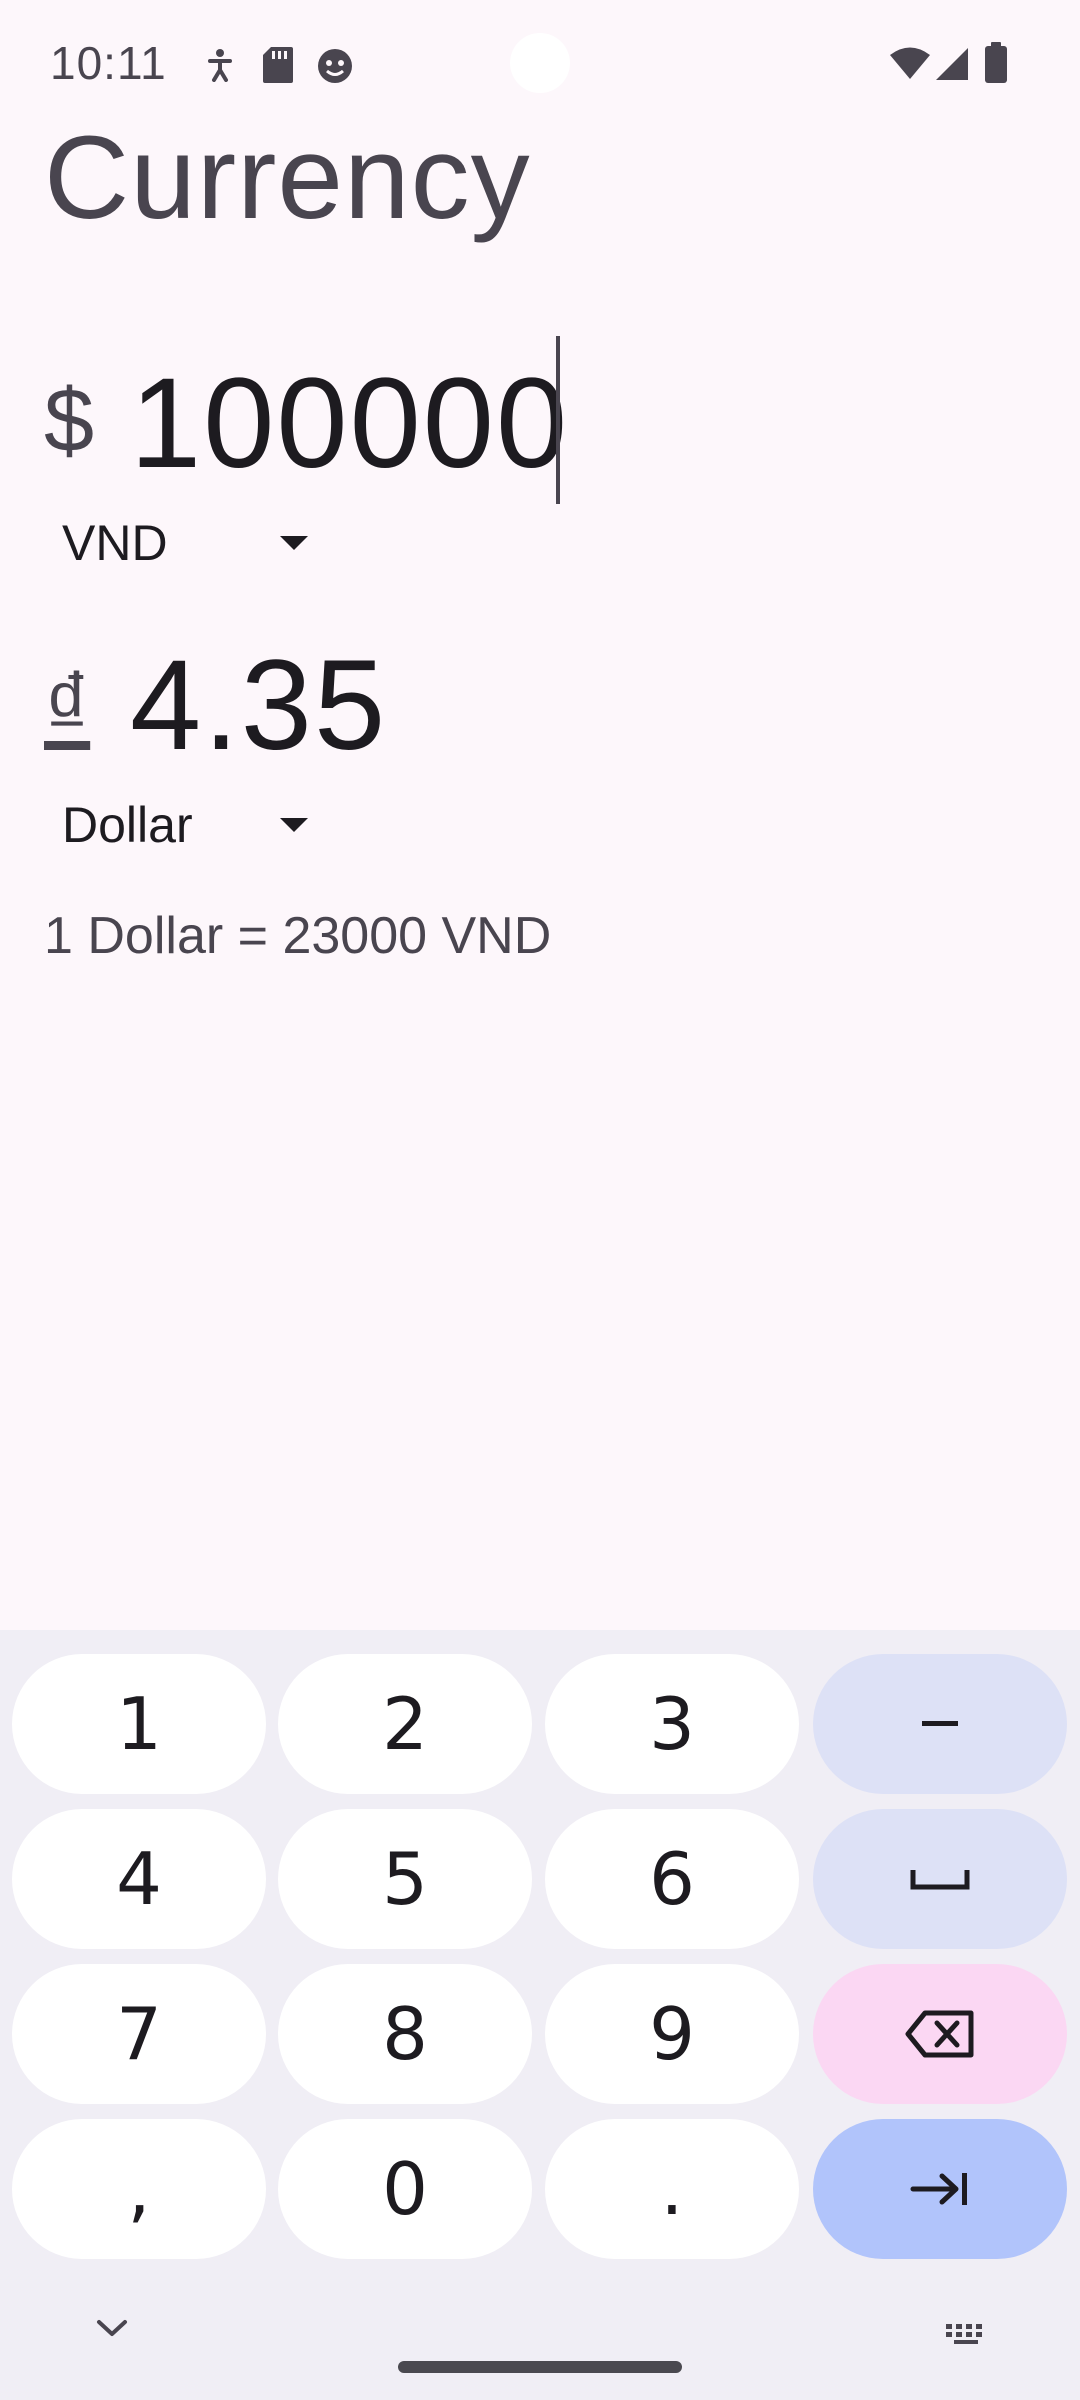 The height and width of the screenshot is (2400, 1080). Describe the element at coordinates (405, 1879) in the screenshot. I see `key-5: 5` at that location.